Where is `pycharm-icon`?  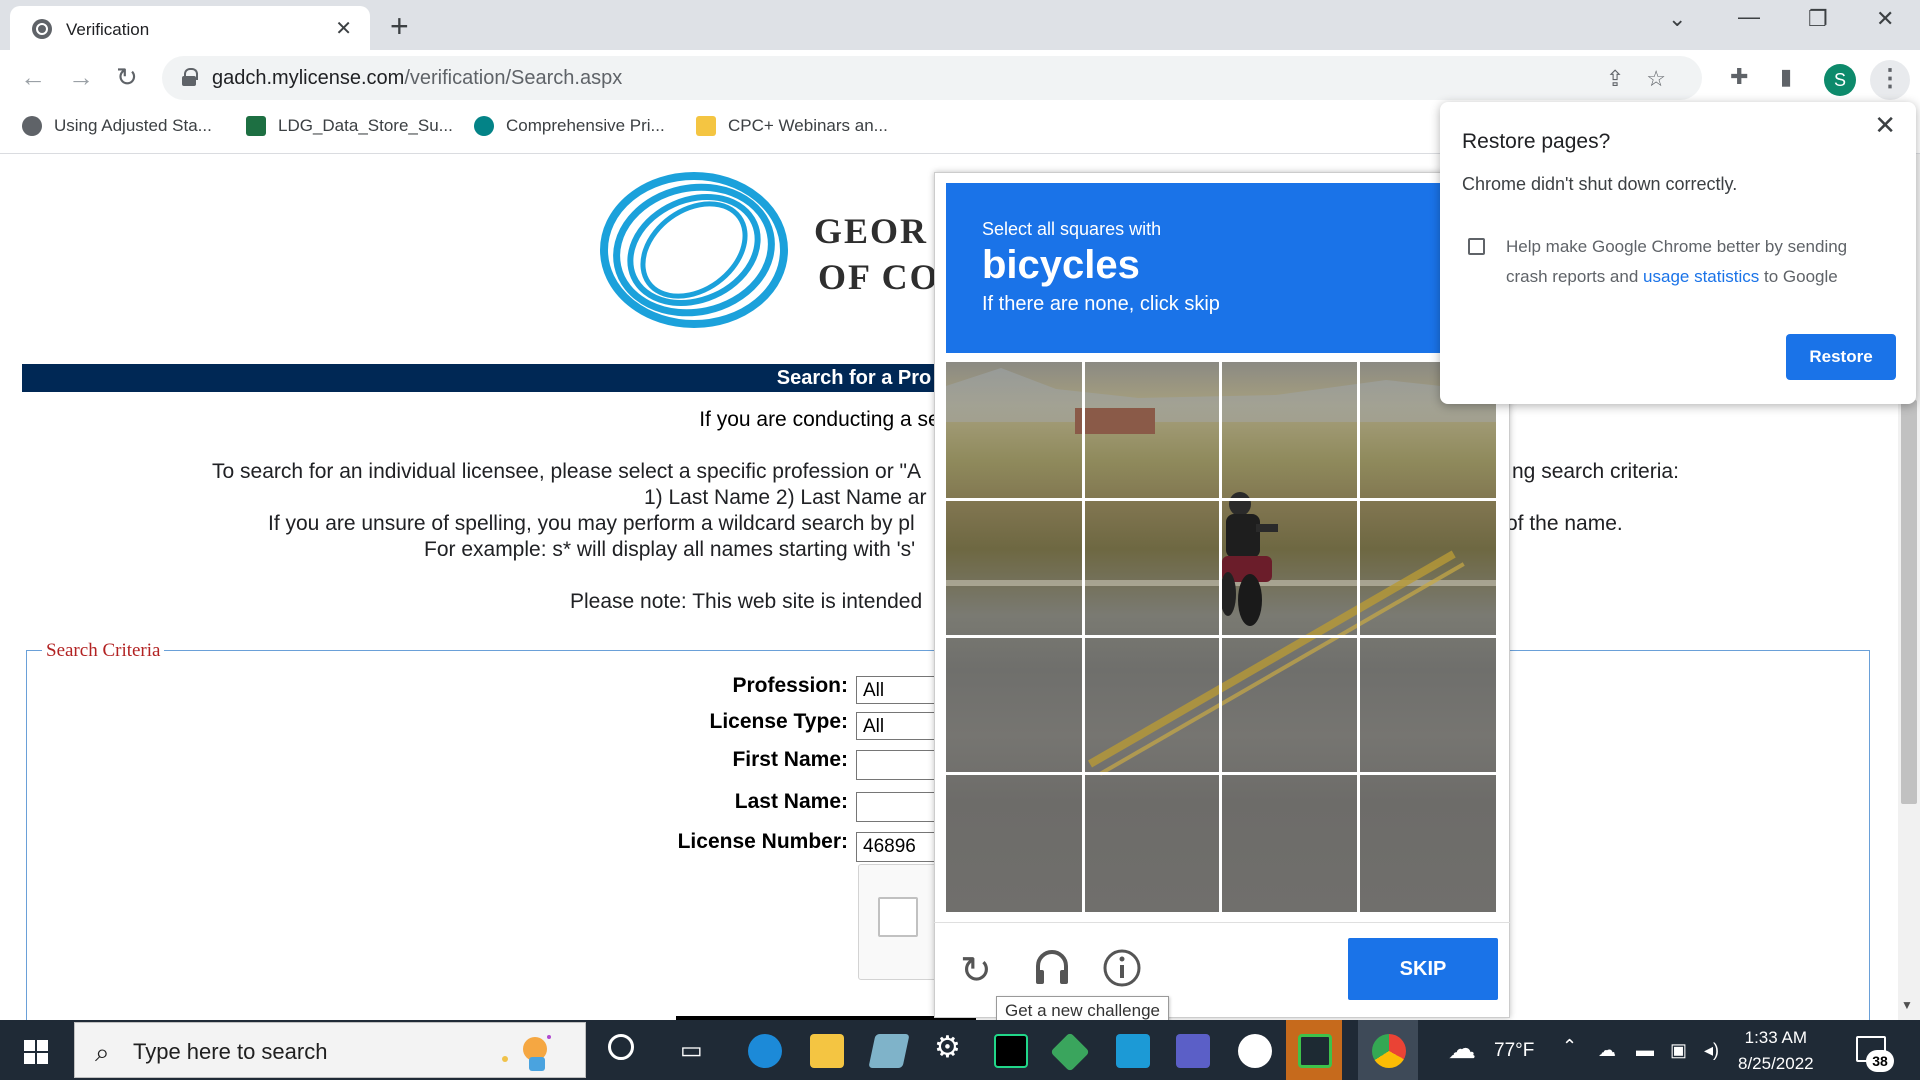 pycharm-icon is located at coordinates (1011, 1051).